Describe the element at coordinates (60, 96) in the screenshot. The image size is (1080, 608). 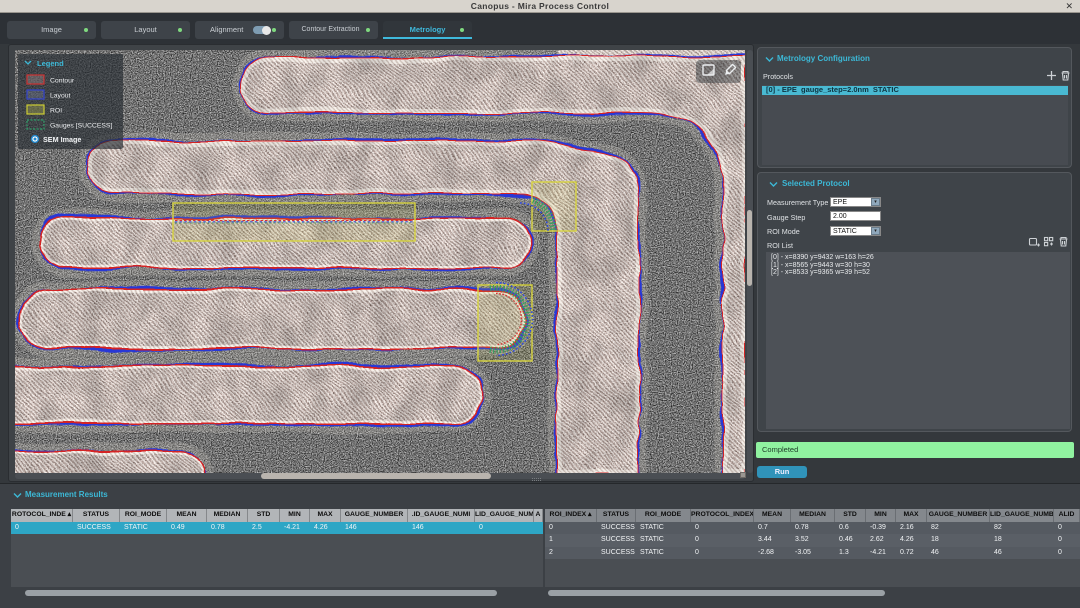
I see `svg-text: Layout` at that location.